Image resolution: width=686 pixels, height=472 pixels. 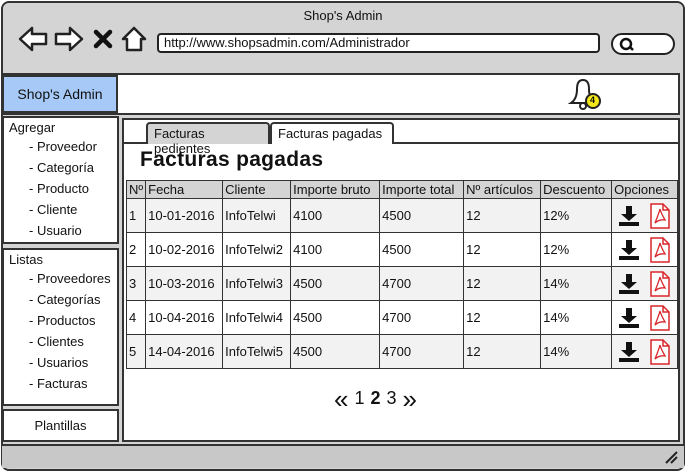 I want to click on back-icon, so click(x=33, y=39).